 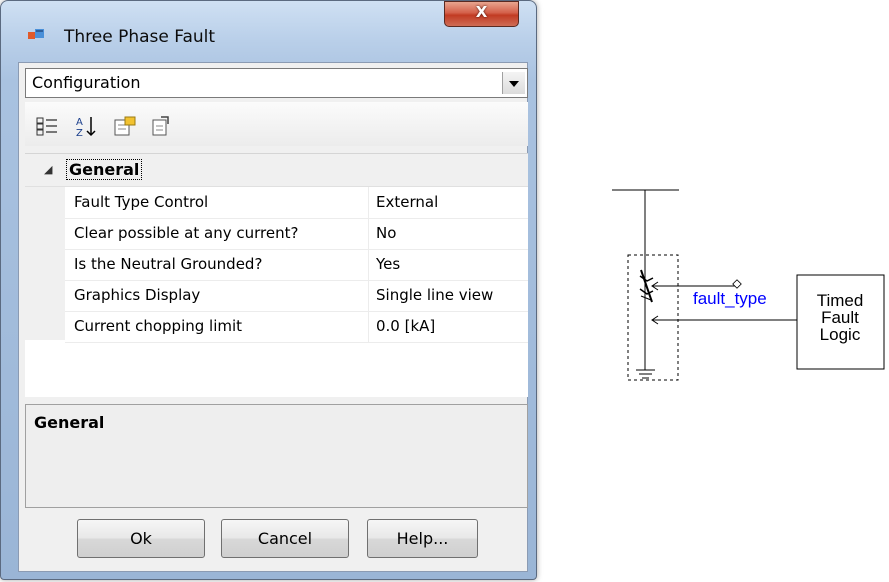 I want to click on connection-node-icon, so click(x=737, y=284).